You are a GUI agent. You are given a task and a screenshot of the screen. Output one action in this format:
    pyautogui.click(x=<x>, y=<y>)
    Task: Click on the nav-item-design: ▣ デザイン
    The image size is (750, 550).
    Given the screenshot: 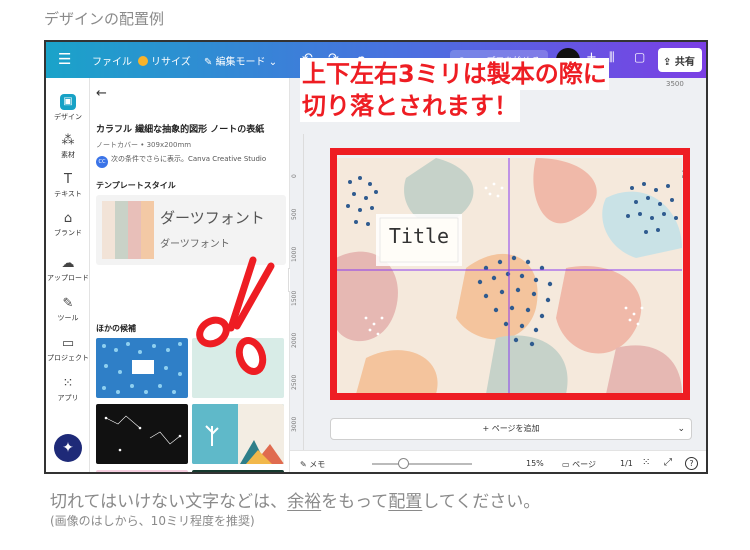 What is the action you would take?
    pyautogui.click(x=68, y=108)
    